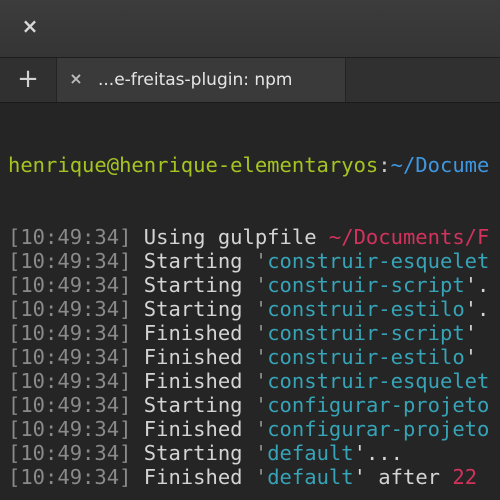 The image size is (500, 500). I want to click on window-close-icon: ×, so click(30, 26).